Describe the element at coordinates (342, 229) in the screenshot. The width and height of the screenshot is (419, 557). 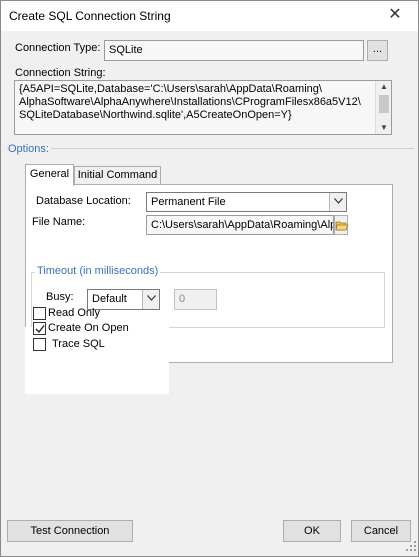
I see `folder-open-icon` at that location.